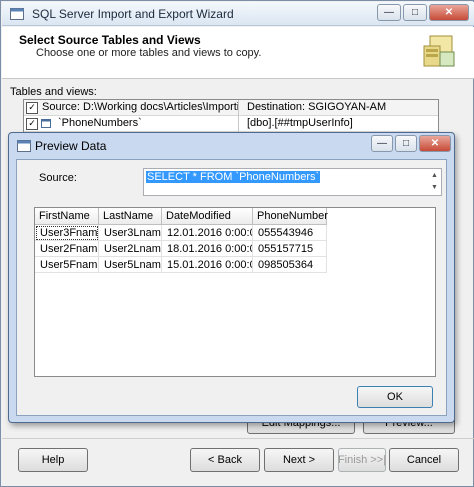 The width and height of the screenshot is (474, 487). Describe the element at coordinates (207, 216) in the screenshot. I see `column-header: DateModified` at that location.